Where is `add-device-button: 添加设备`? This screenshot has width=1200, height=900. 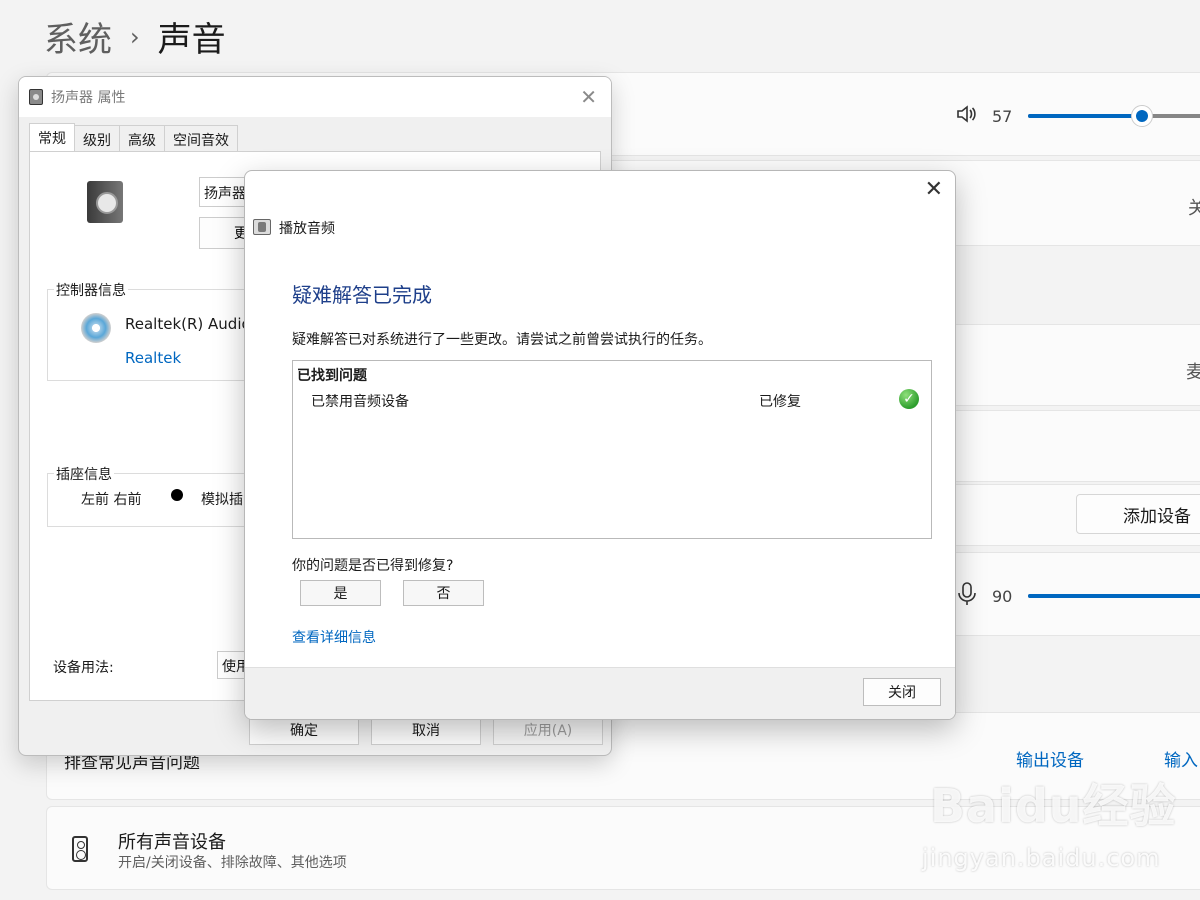
add-device-button: 添加设备 is located at coordinates (1138, 514).